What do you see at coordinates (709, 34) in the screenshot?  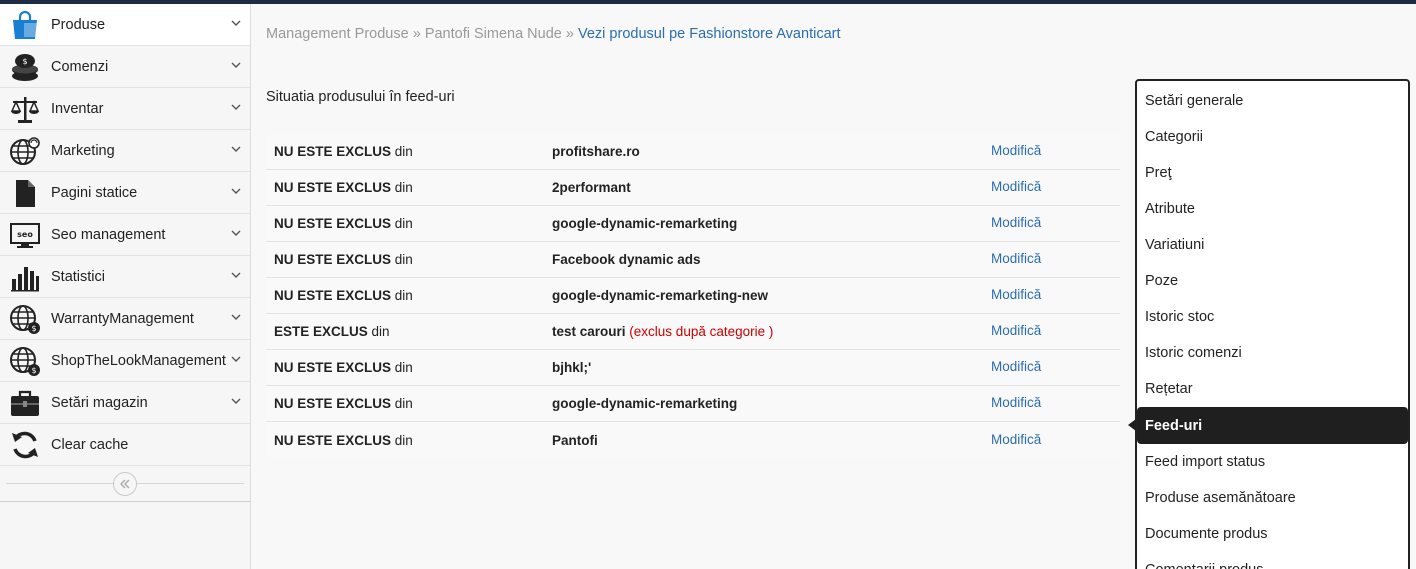 I see `view-product-link: Vezi produsul pe Fashionstore Avanticart` at bounding box center [709, 34].